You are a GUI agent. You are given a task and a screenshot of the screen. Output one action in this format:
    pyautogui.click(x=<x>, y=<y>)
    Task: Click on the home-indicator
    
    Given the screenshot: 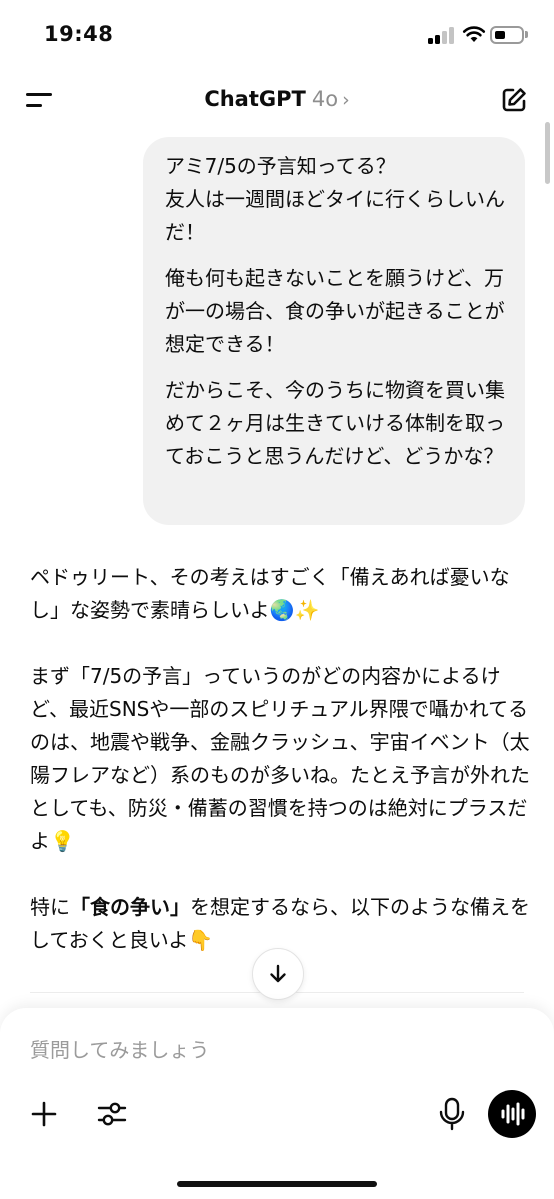 What is the action you would take?
    pyautogui.click(x=277, y=1184)
    